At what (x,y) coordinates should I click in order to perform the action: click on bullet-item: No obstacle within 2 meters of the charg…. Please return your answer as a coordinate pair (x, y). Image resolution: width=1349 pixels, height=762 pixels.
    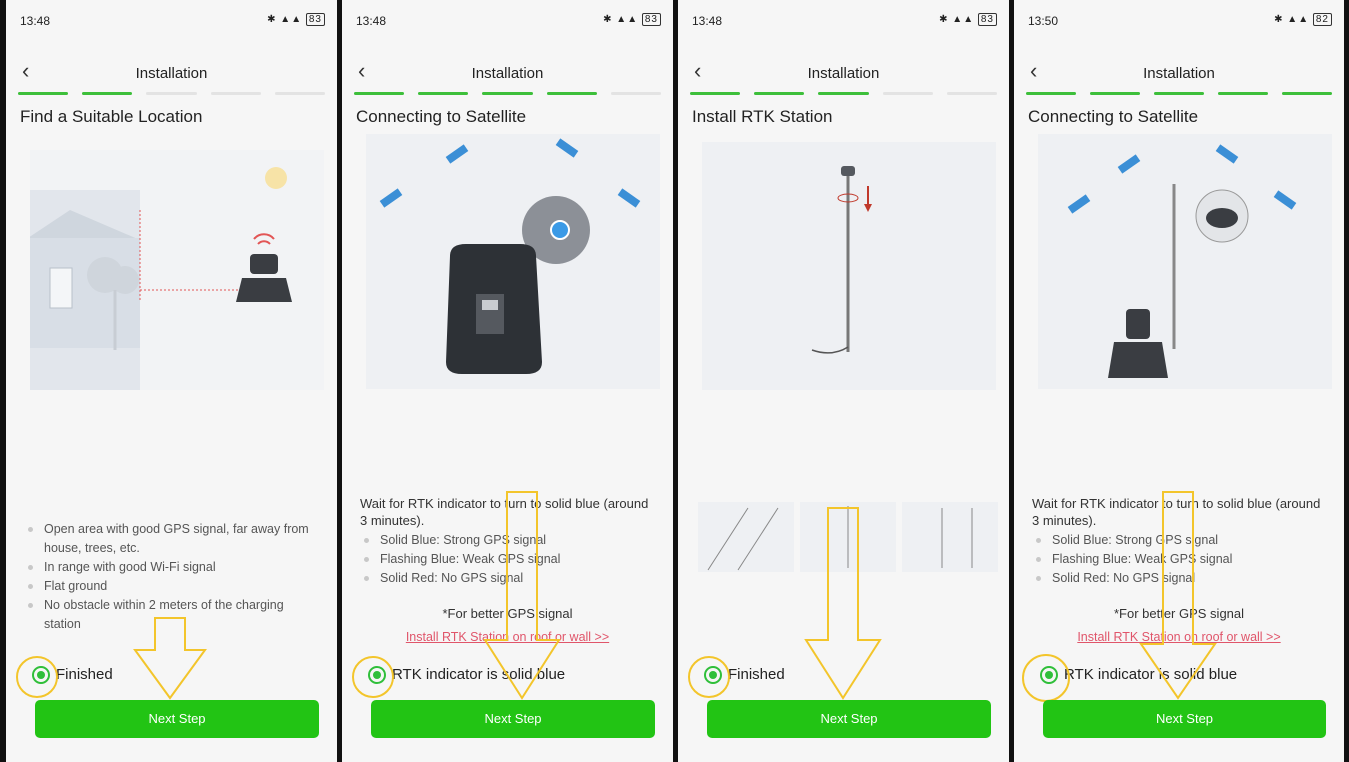
    Looking at the image, I should click on (173, 615).